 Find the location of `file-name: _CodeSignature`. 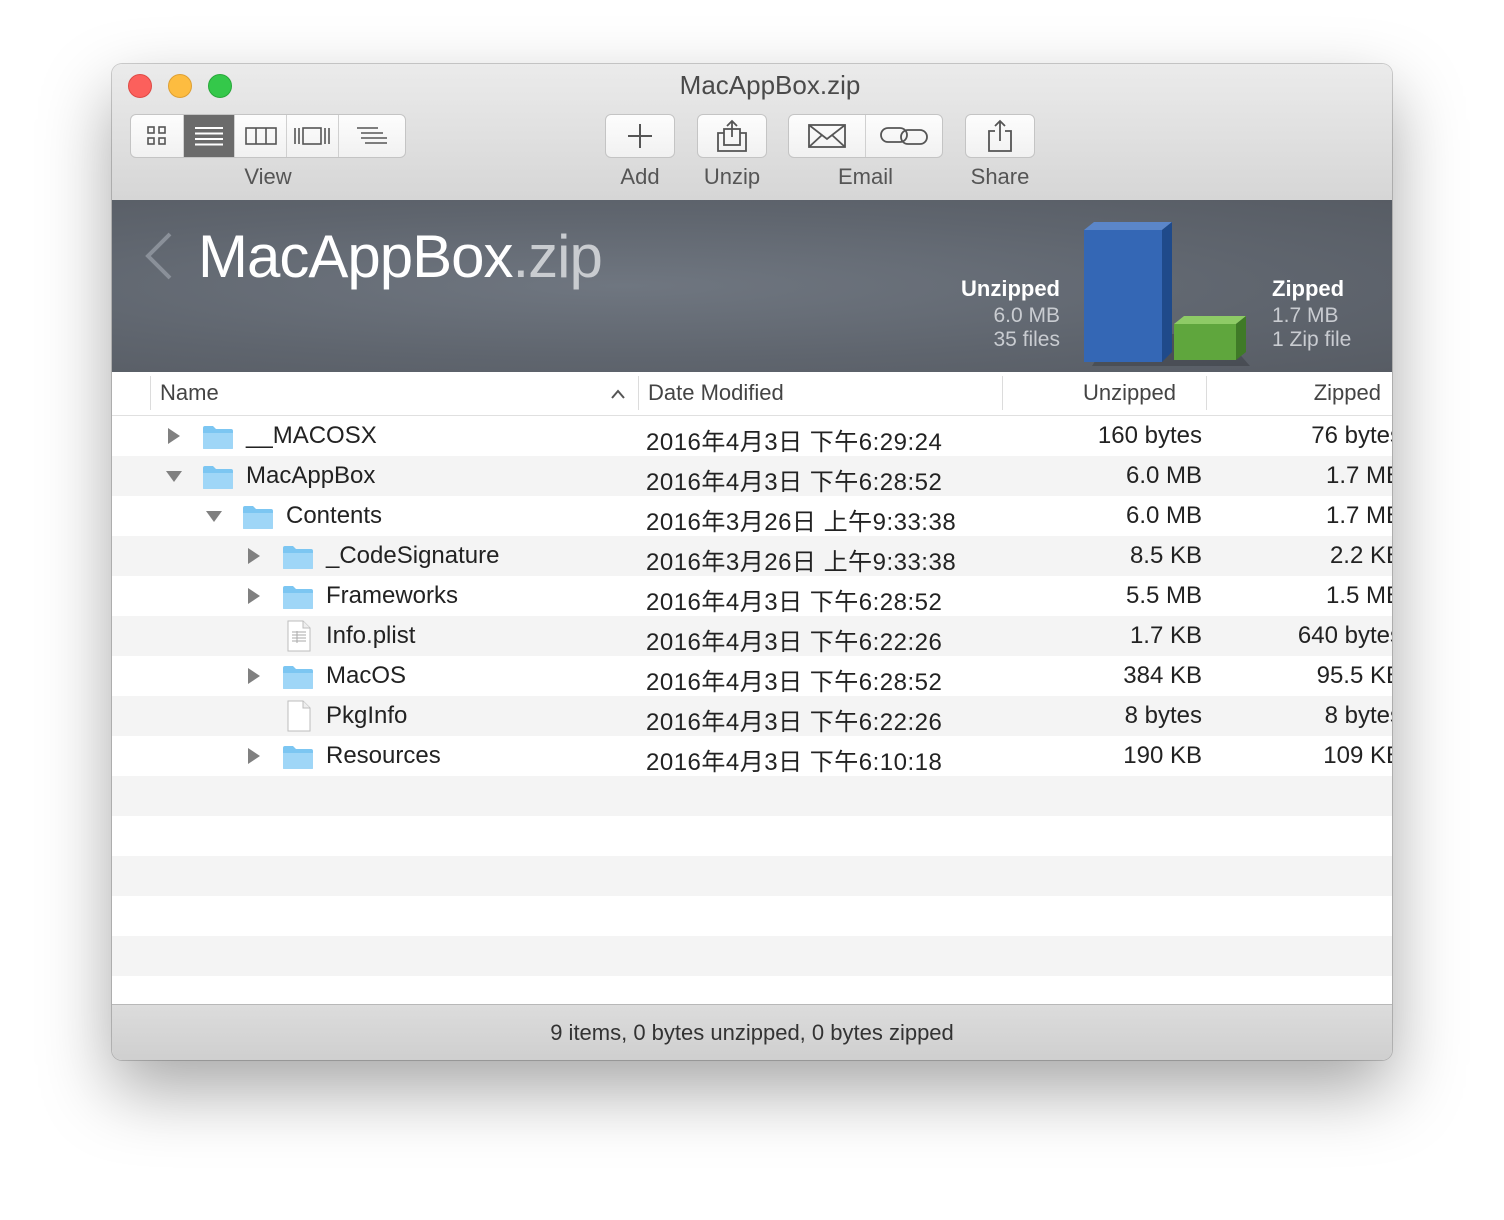

file-name: _CodeSignature is located at coordinates (413, 555).